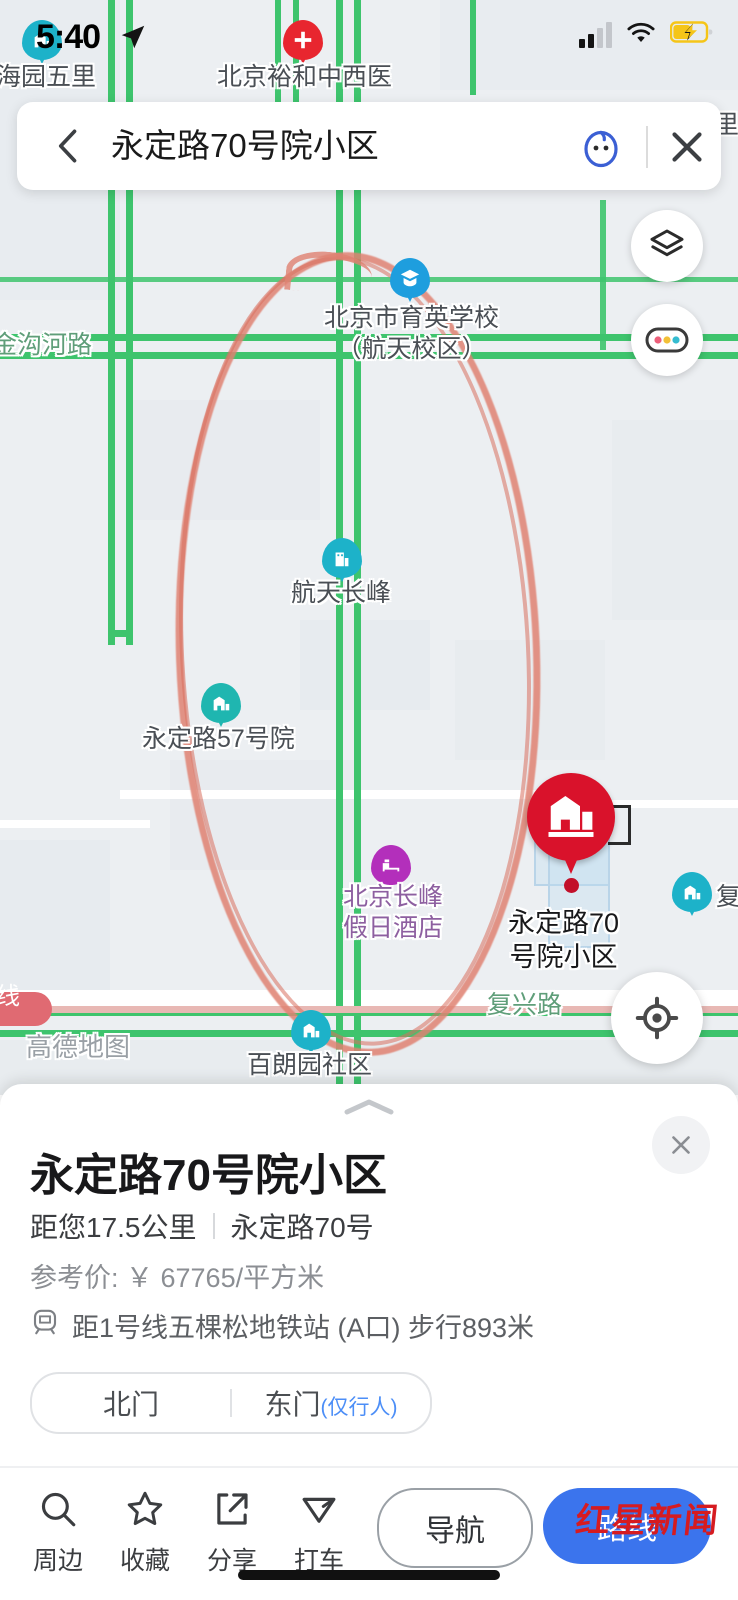 The width and height of the screenshot is (738, 1600). I want to click on location-arrow-icon, so click(133, 39).